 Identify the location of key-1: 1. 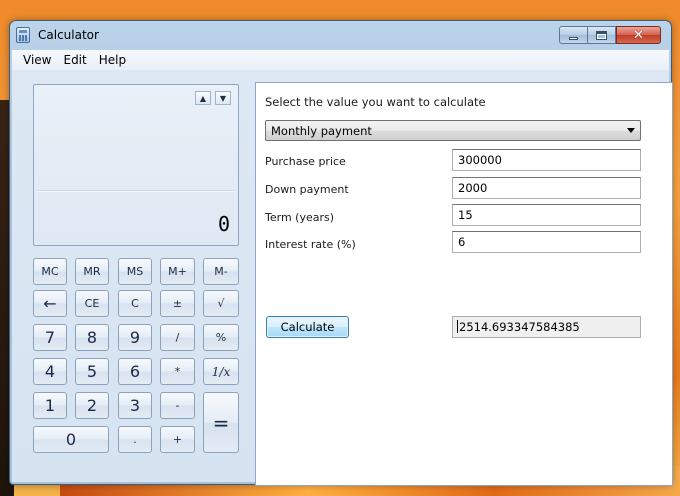
(50, 405).